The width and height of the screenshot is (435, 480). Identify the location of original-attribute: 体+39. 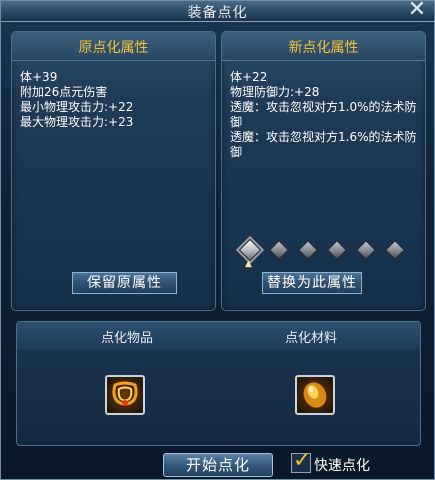
(39, 77).